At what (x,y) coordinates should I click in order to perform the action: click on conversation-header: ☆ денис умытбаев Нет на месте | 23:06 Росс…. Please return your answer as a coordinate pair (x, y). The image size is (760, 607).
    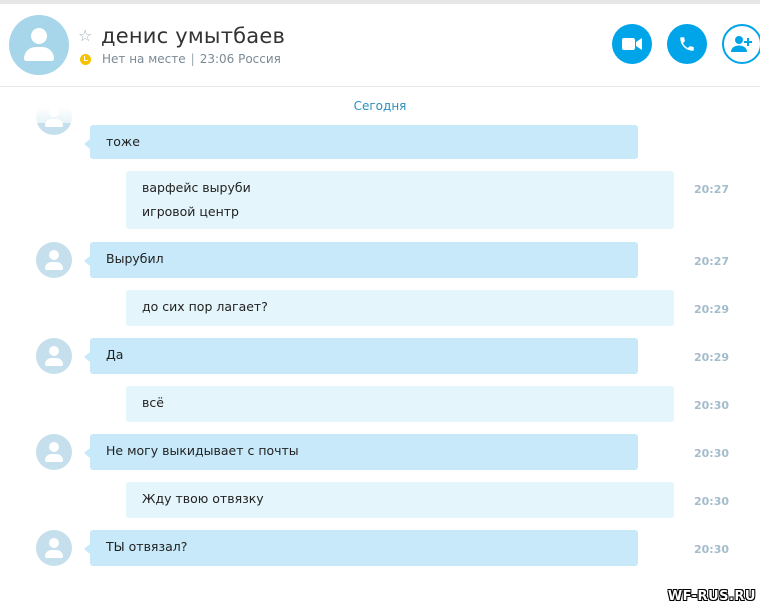
    Looking at the image, I should click on (380, 45).